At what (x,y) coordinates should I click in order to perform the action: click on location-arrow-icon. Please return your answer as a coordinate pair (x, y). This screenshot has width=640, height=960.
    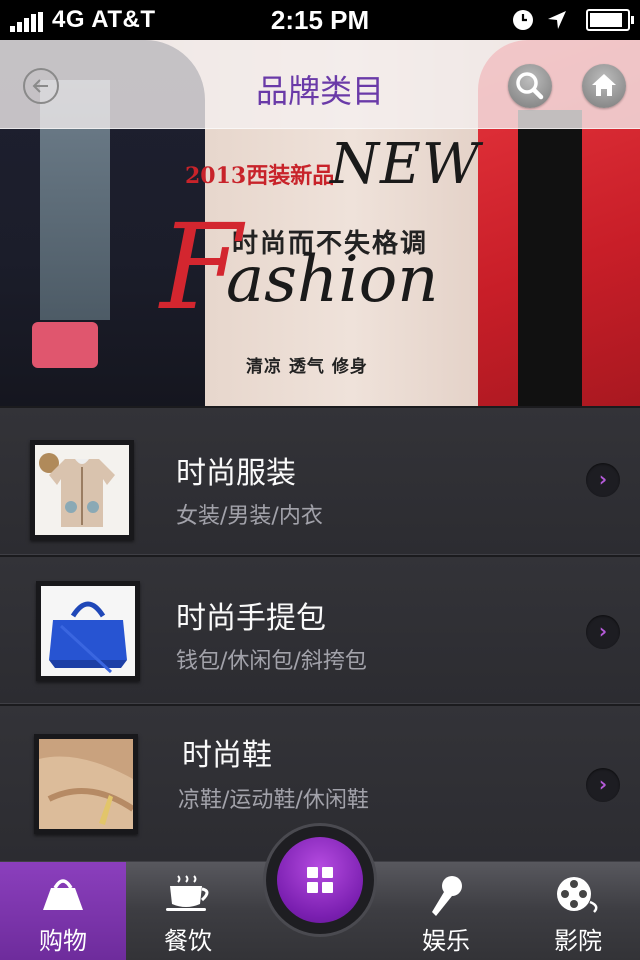
    Looking at the image, I should click on (557, 20).